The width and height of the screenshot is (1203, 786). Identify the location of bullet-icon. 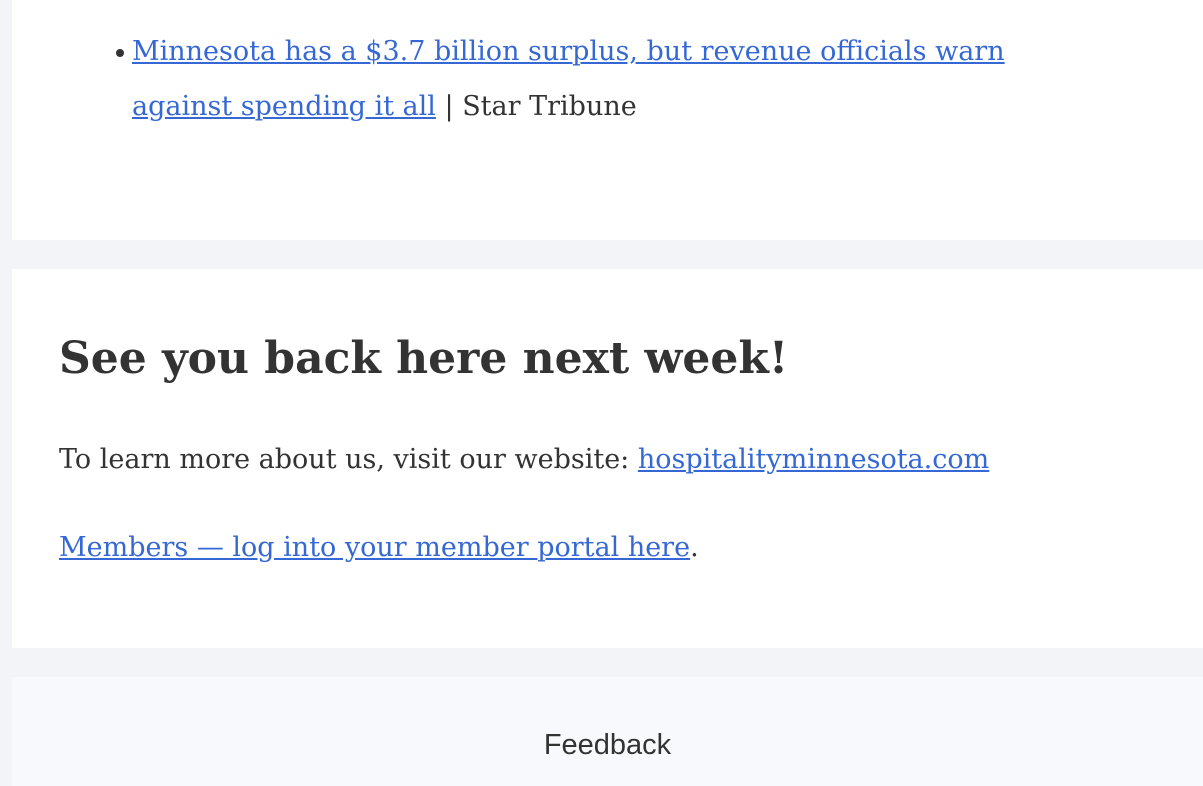
(120, 53).